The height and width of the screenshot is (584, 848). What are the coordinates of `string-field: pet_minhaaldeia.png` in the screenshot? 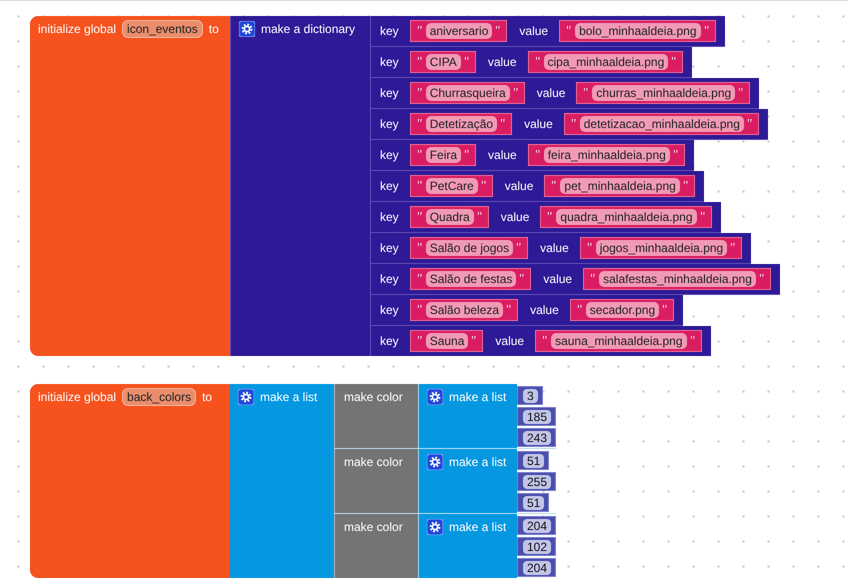 It's located at (620, 186).